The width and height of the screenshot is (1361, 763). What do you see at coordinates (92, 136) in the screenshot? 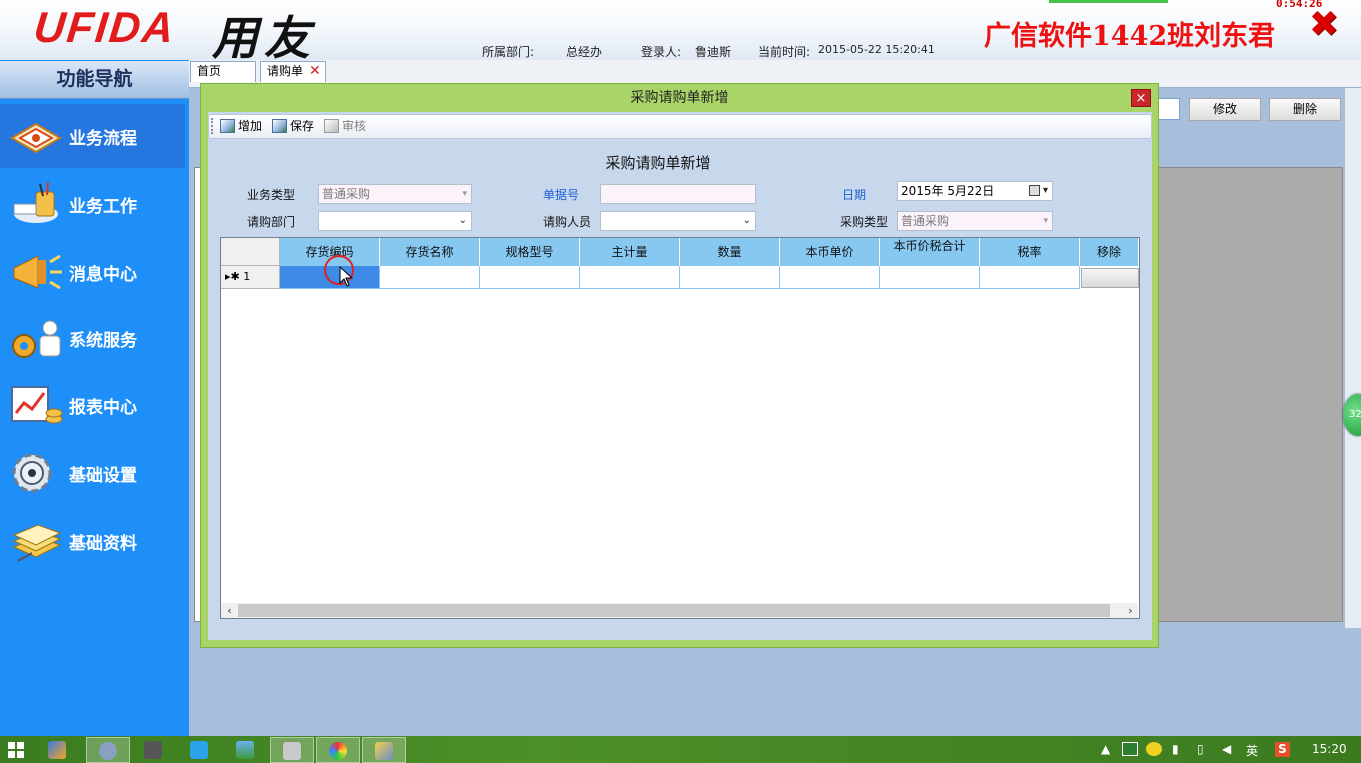
I see `sidebar-item-workflow: 业务流程` at bounding box center [92, 136].